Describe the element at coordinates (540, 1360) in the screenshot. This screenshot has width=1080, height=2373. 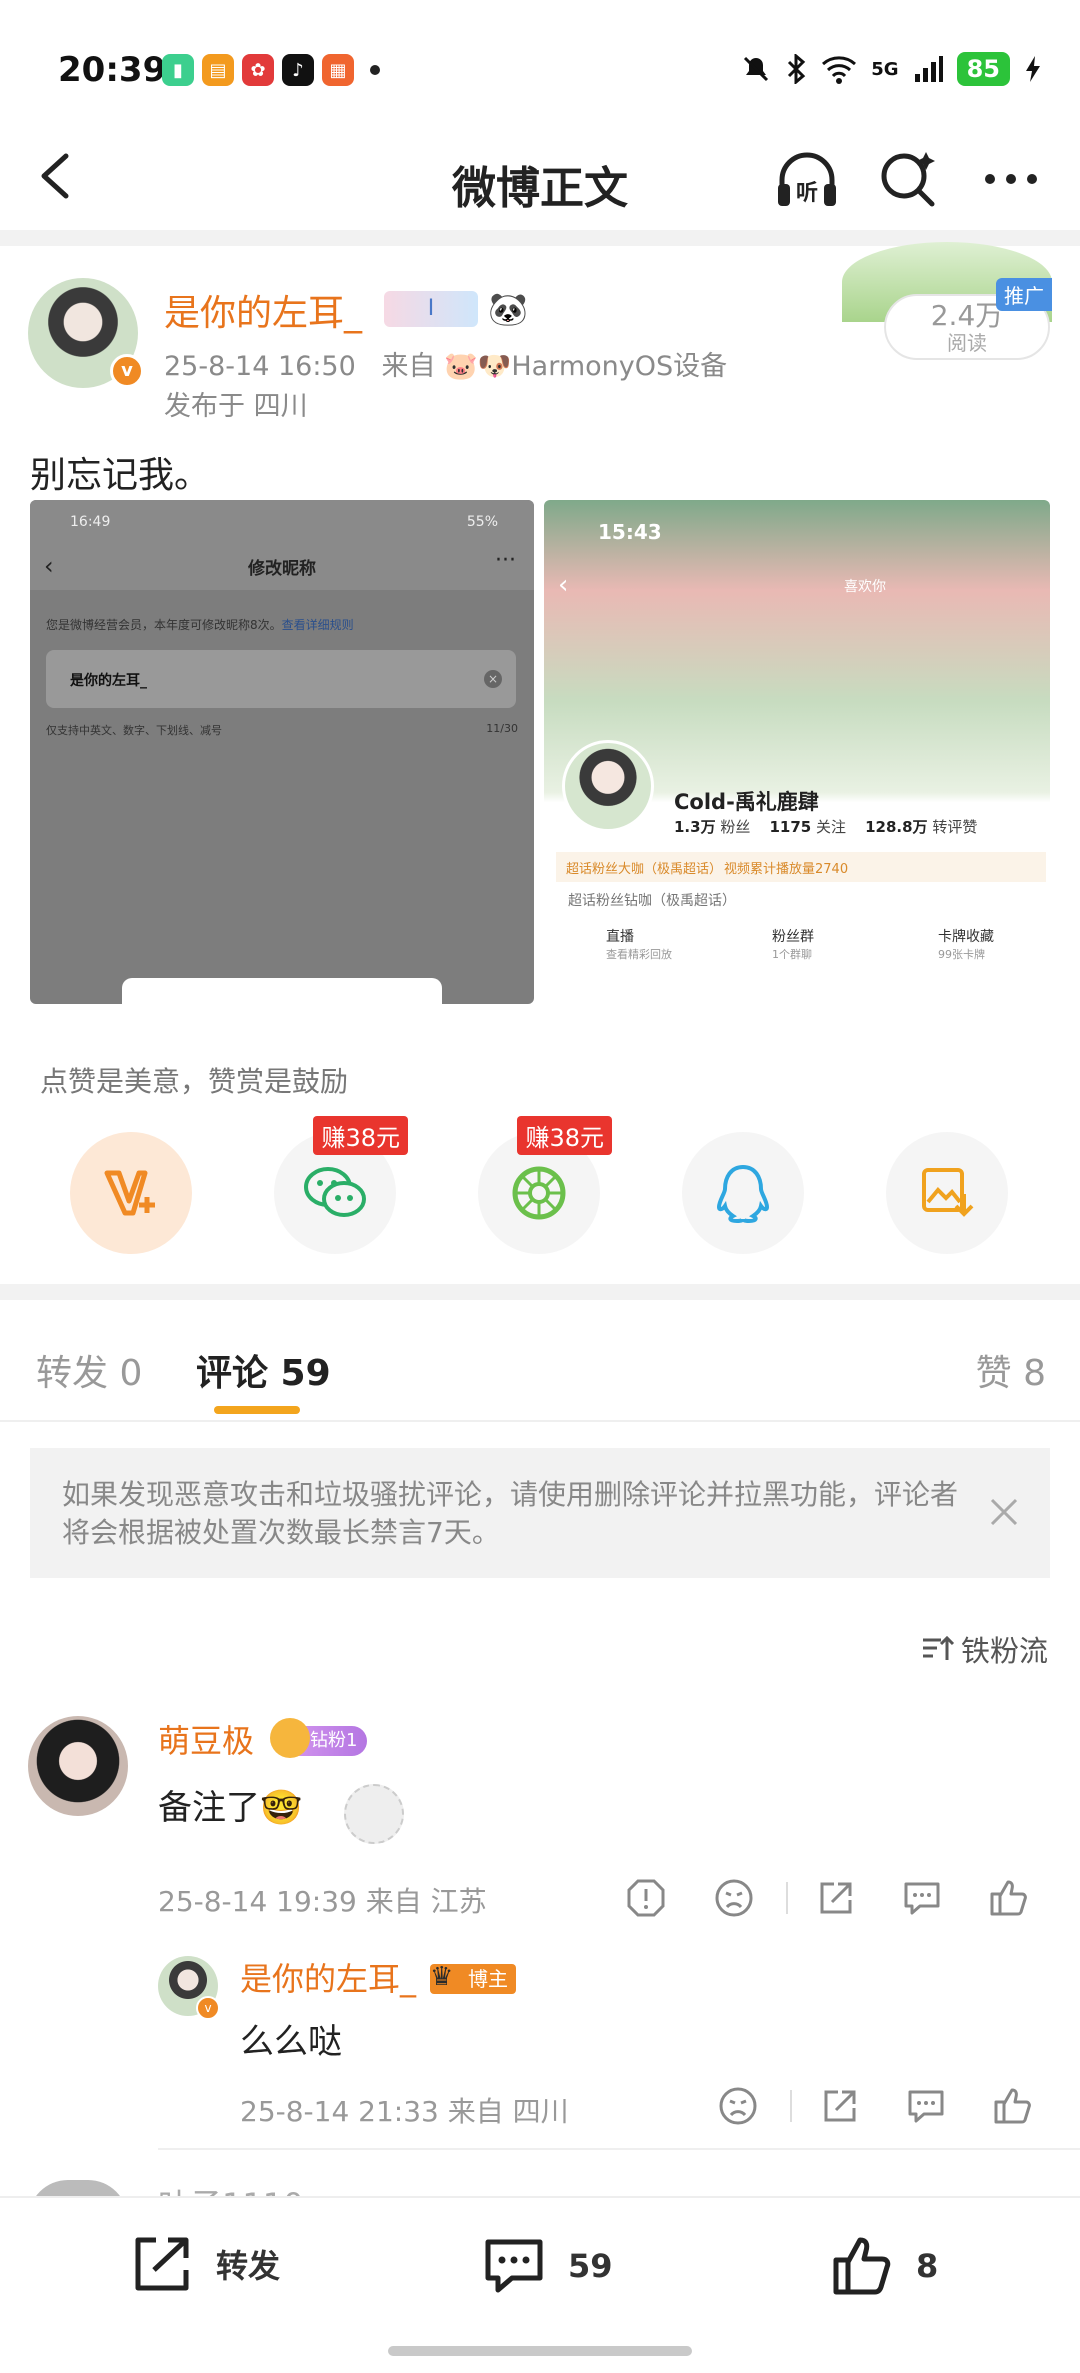
I see `tab-bar: 转发 0 评论 59 赞 8` at that location.